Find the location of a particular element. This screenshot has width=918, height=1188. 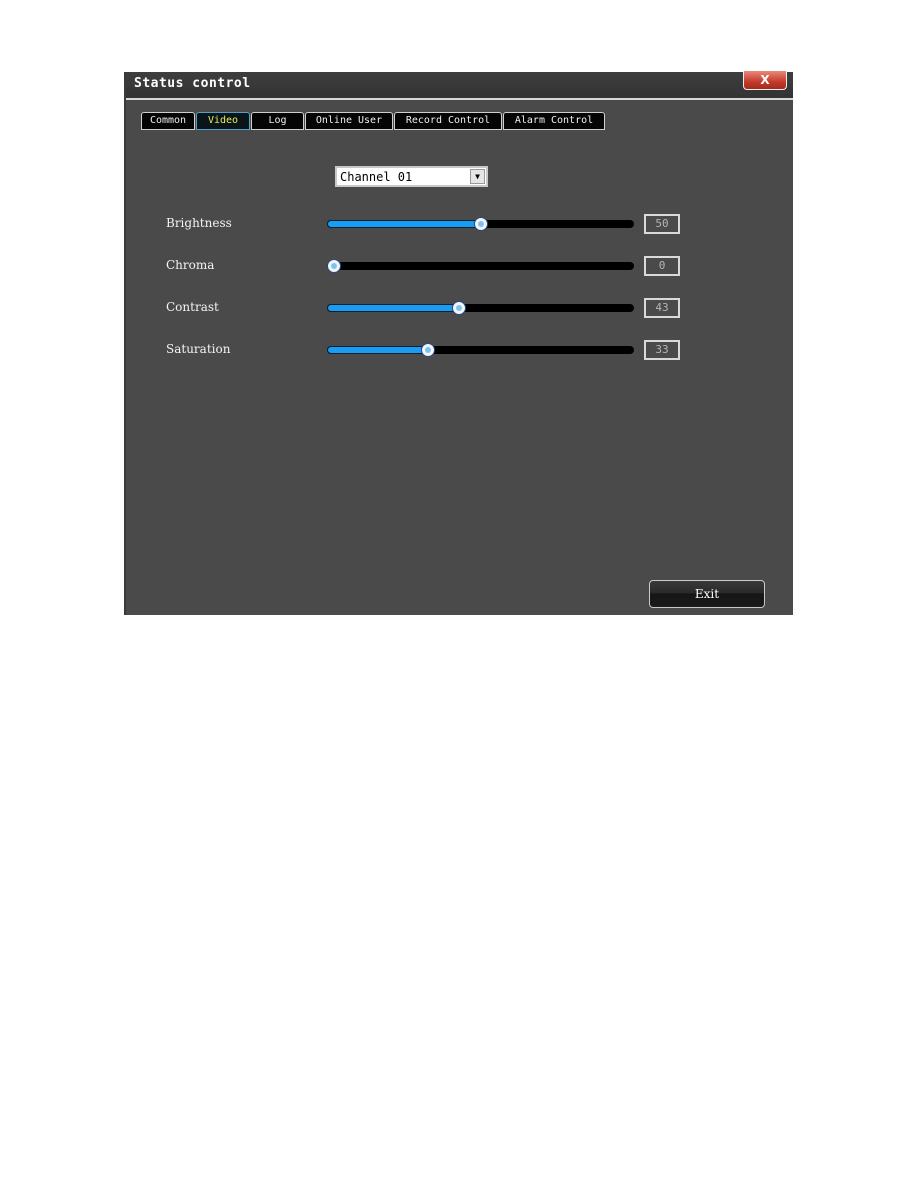

tab-common: Common is located at coordinates (168, 121).